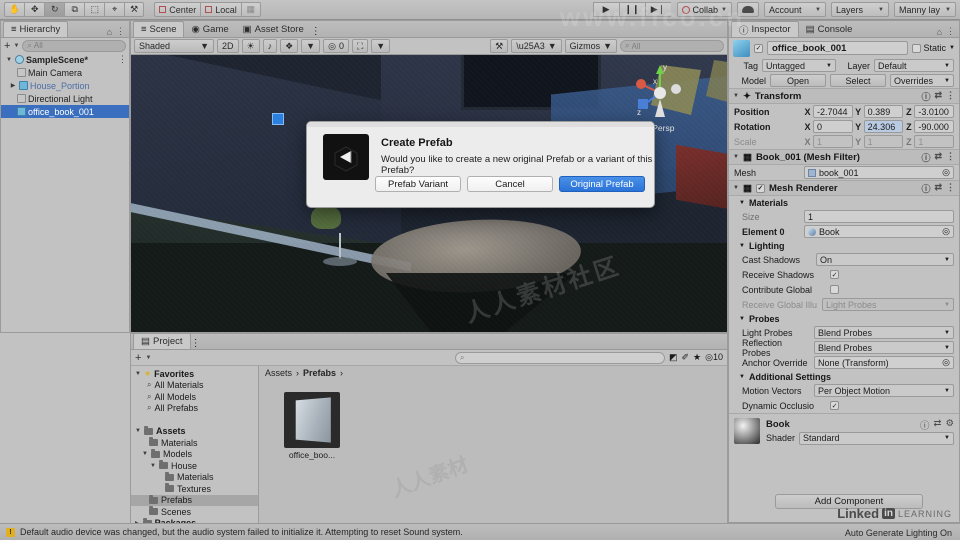 This screenshot has width=960, height=540. Describe the element at coordinates (34, 9) in the screenshot. I see `move-tool-button: ✥` at that location.